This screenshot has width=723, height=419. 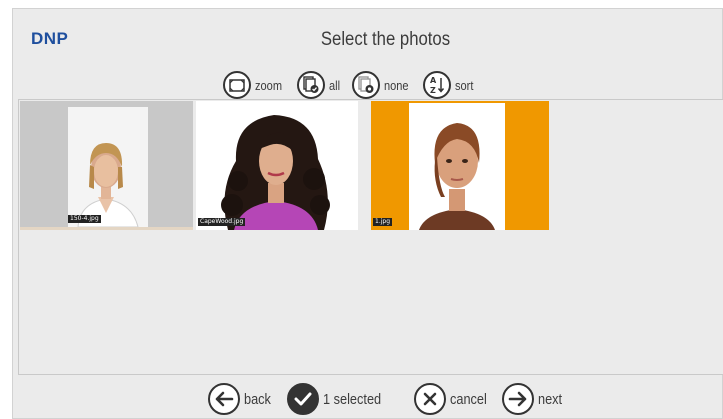 I want to click on photo-filename: CapeWood.jpg, so click(x=222, y=222).